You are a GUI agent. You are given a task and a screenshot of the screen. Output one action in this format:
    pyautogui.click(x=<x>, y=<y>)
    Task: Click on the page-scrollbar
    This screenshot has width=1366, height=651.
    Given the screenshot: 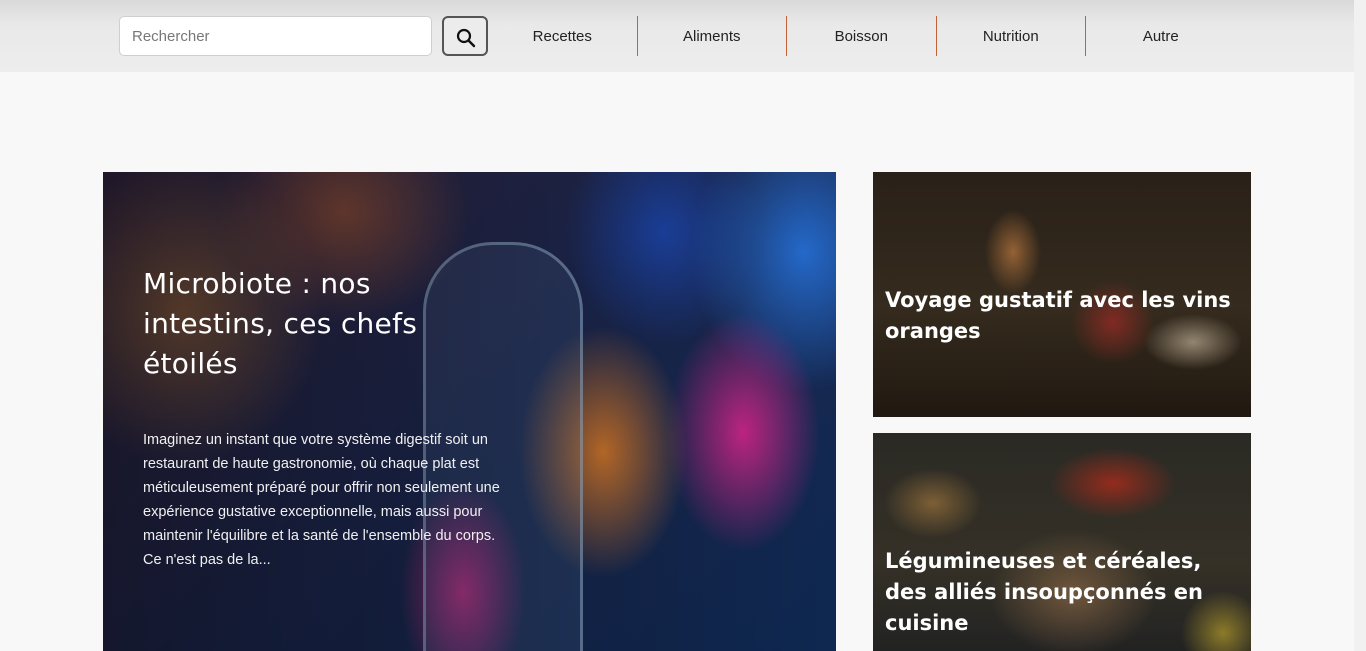 What is the action you would take?
    pyautogui.click(x=1360, y=325)
    